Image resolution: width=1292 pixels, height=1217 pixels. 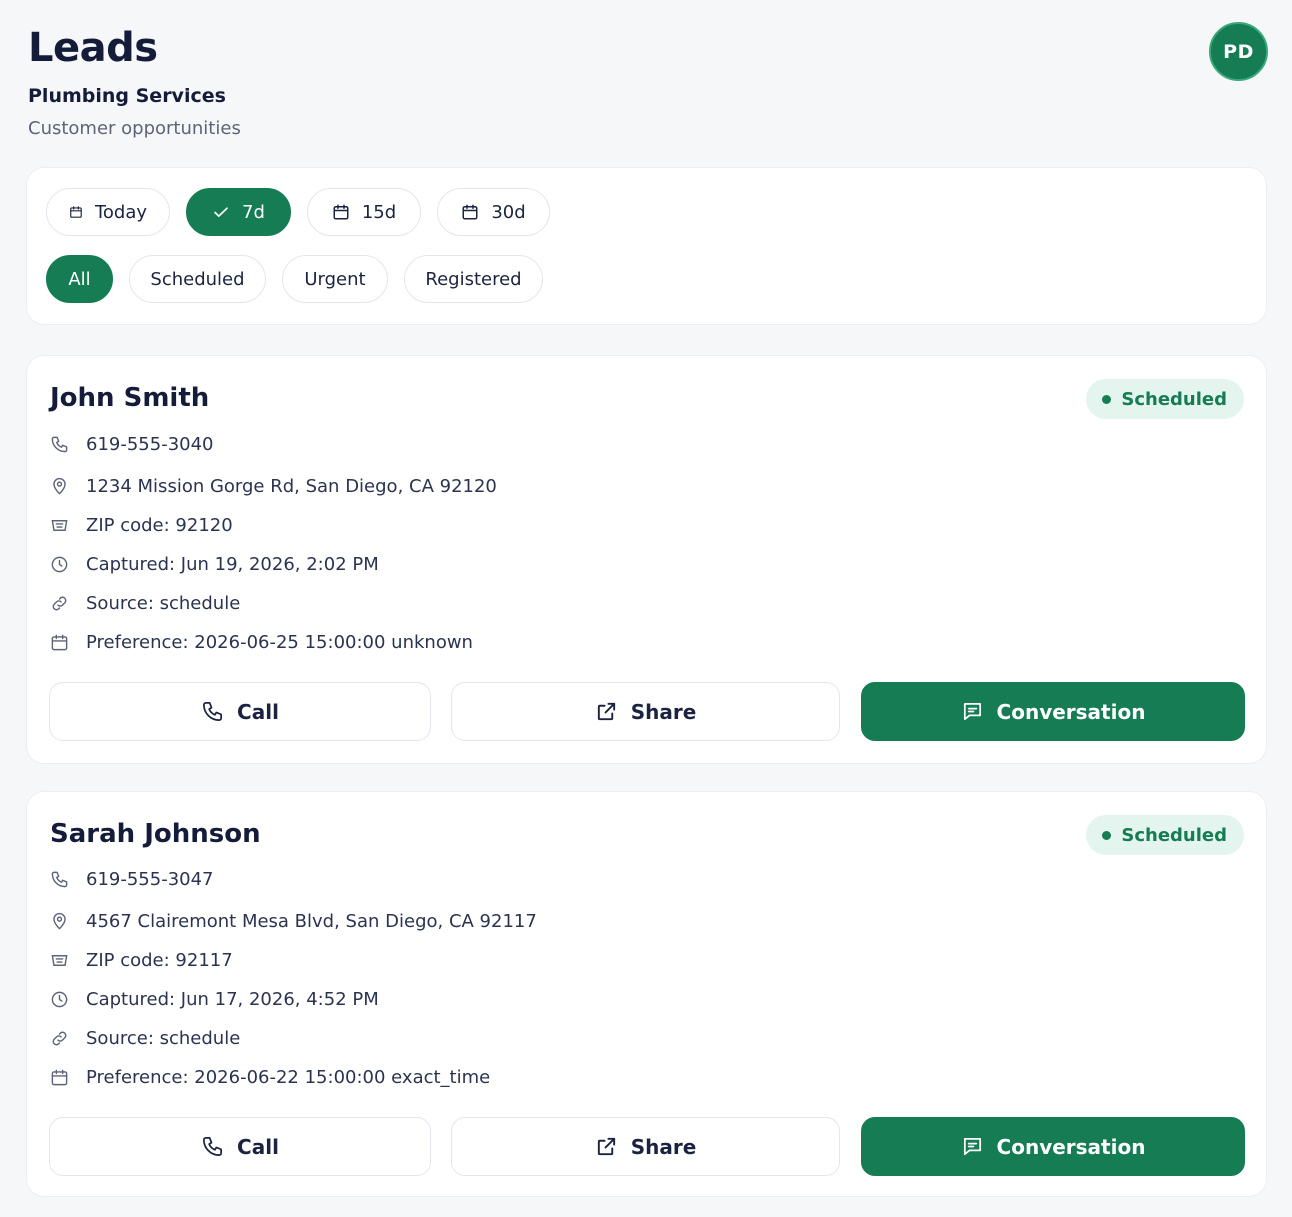 I want to click on check-icon, so click(x=221, y=212).